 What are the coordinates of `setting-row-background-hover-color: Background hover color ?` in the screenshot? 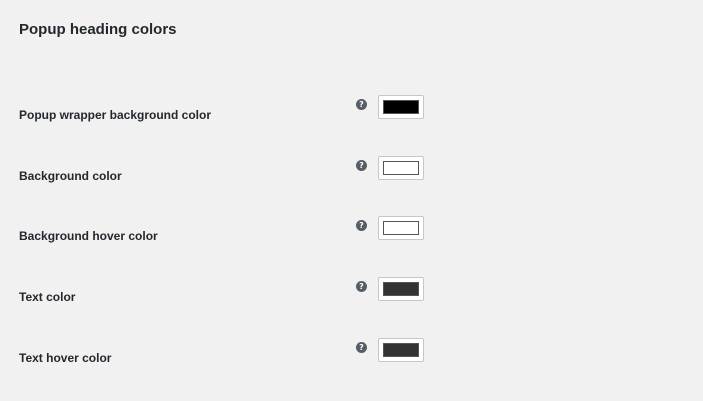 It's located at (351, 232).